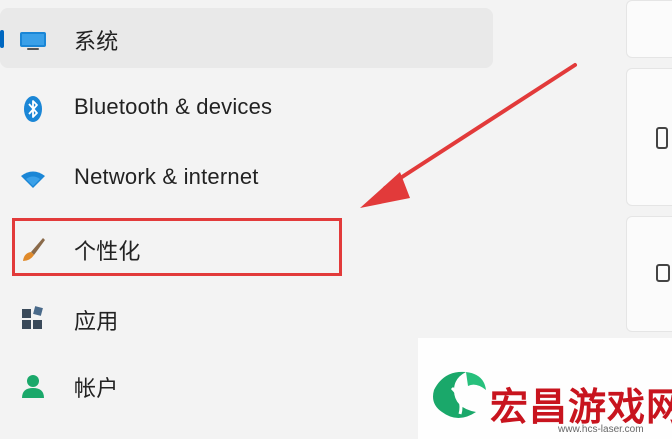  I want to click on nav-label-apps: 应用, so click(96, 321).